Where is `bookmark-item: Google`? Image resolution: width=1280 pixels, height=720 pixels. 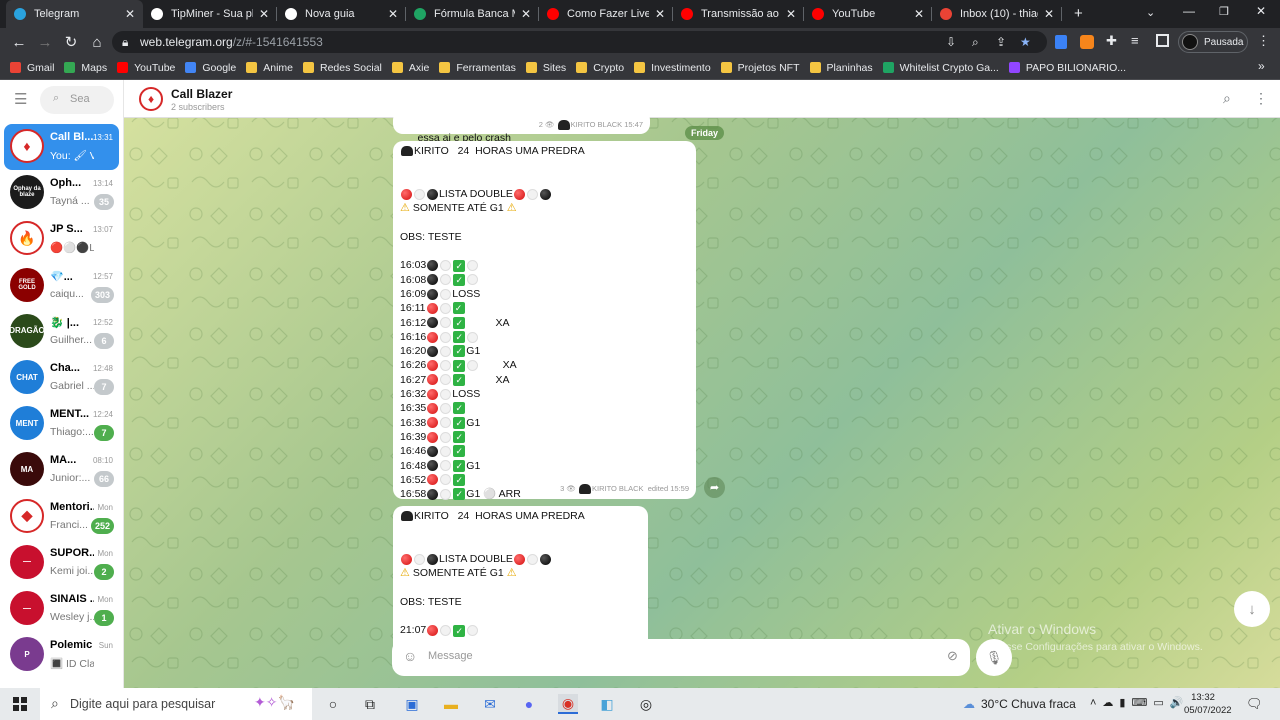 bookmark-item: Google is located at coordinates (210, 68).